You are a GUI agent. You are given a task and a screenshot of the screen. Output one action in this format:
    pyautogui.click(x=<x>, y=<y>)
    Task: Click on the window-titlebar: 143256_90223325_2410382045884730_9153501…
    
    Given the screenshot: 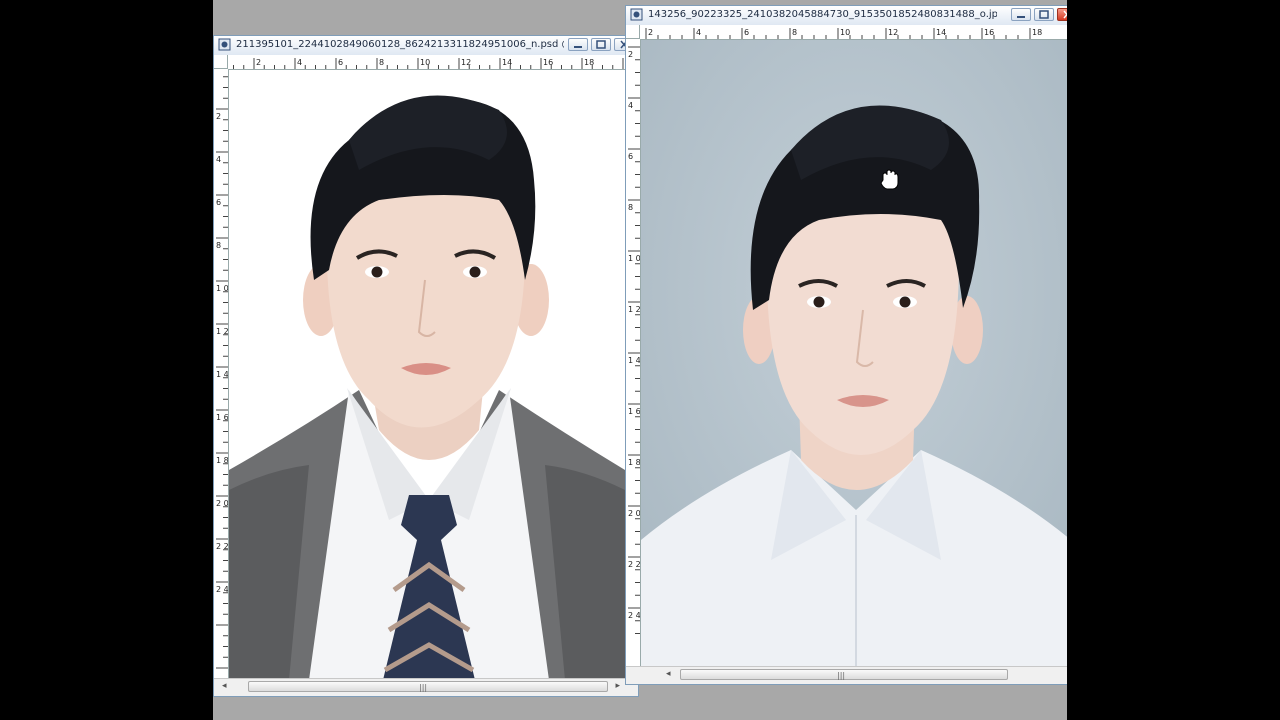 What is the action you would take?
    pyautogui.click(x=846, y=16)
    